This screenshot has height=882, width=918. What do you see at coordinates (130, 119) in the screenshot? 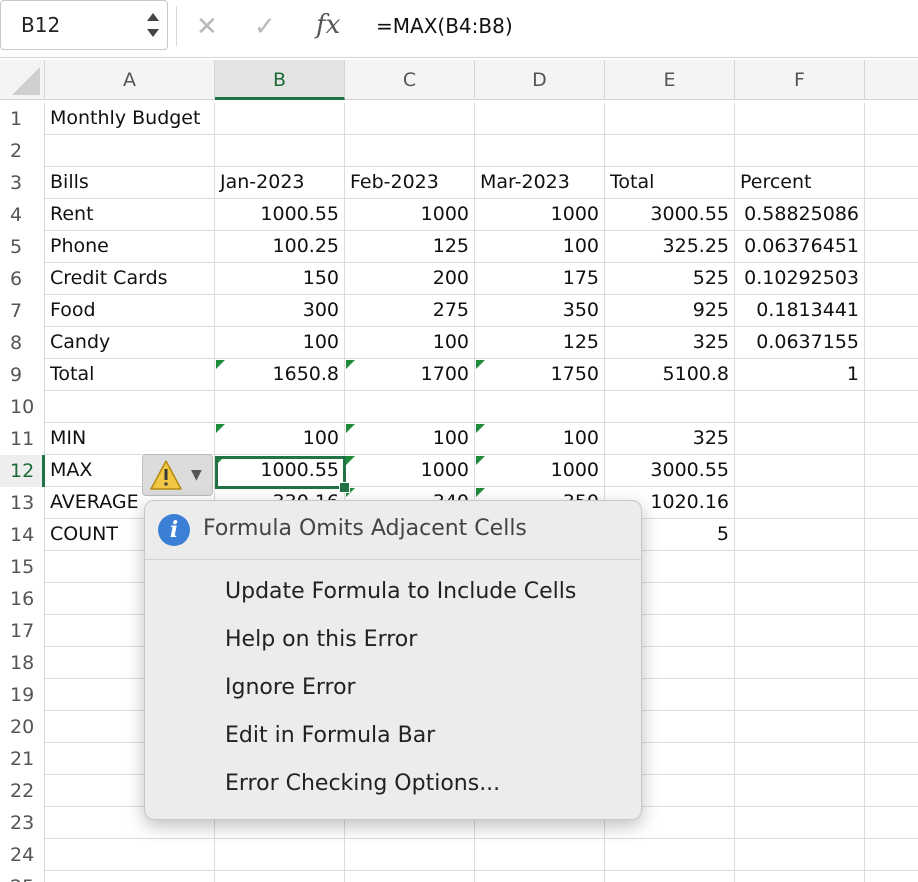
I see `cell-a1: Monthly Budget` at bounding box center [130, 119].